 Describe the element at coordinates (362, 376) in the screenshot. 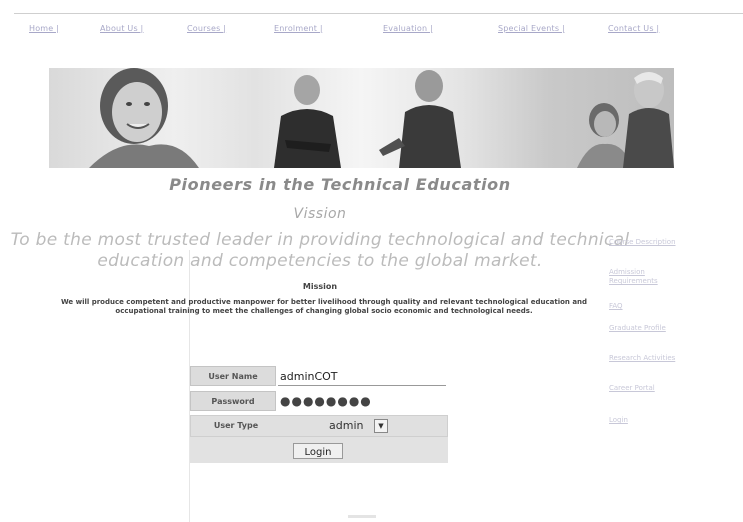

I see `username-field: adminCOT` at that location.